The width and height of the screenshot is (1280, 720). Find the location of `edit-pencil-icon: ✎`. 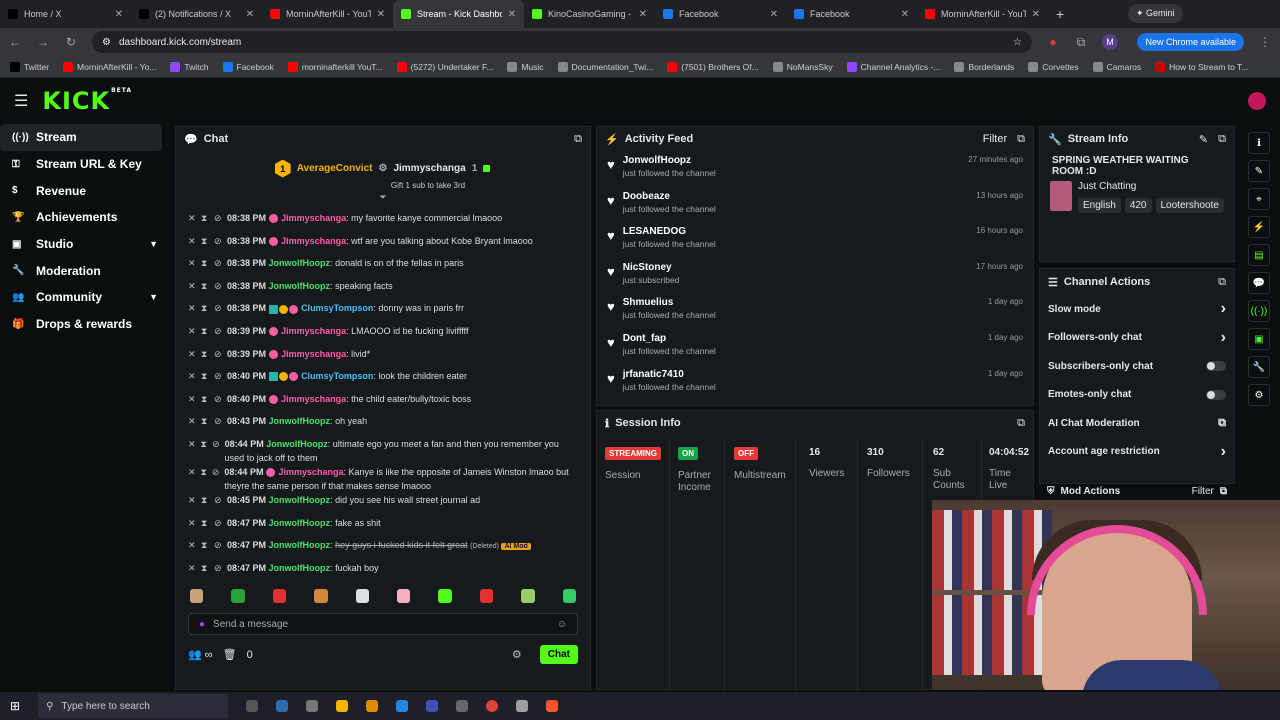

edit-pencil-icon: ✎ is located at coordinates (1203, 139).